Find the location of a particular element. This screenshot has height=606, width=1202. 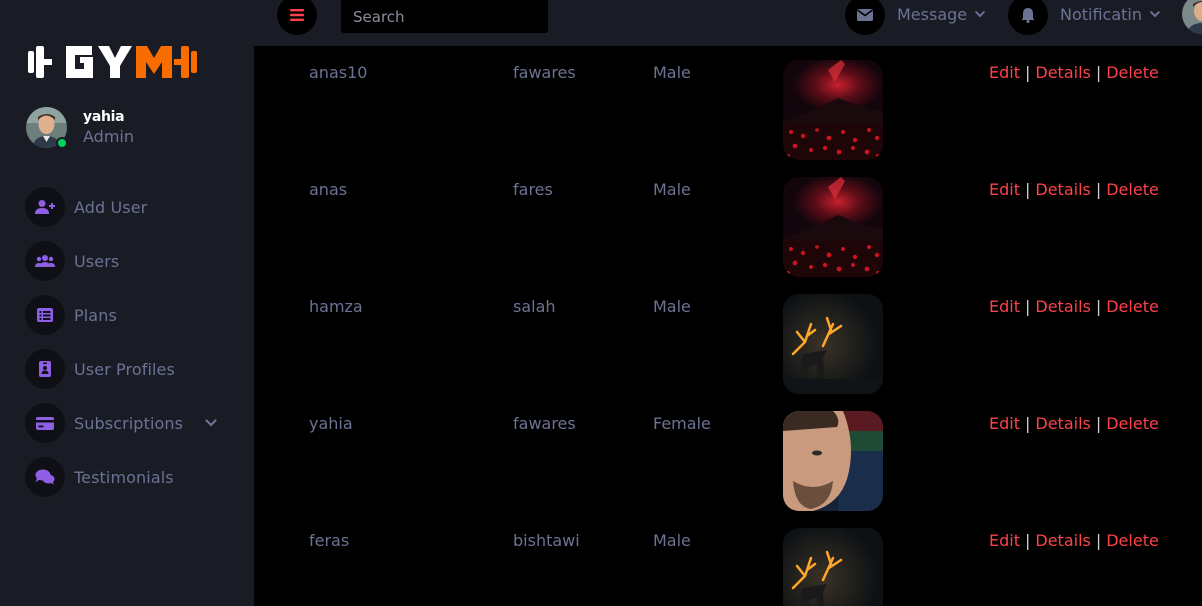

menu-toggle-button is located at coordinates (297, 17).